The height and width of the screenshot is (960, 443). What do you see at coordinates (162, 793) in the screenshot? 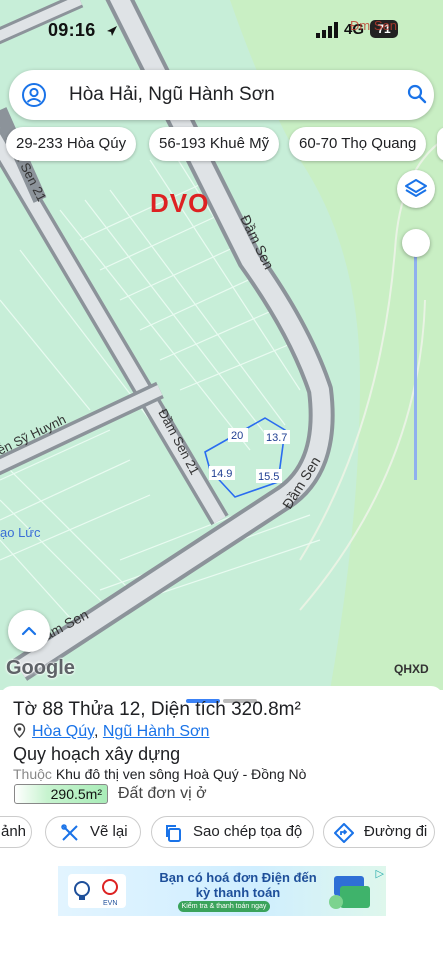
I see `land-type: Đất đơn vị ở` at bounding box center [162, 793].